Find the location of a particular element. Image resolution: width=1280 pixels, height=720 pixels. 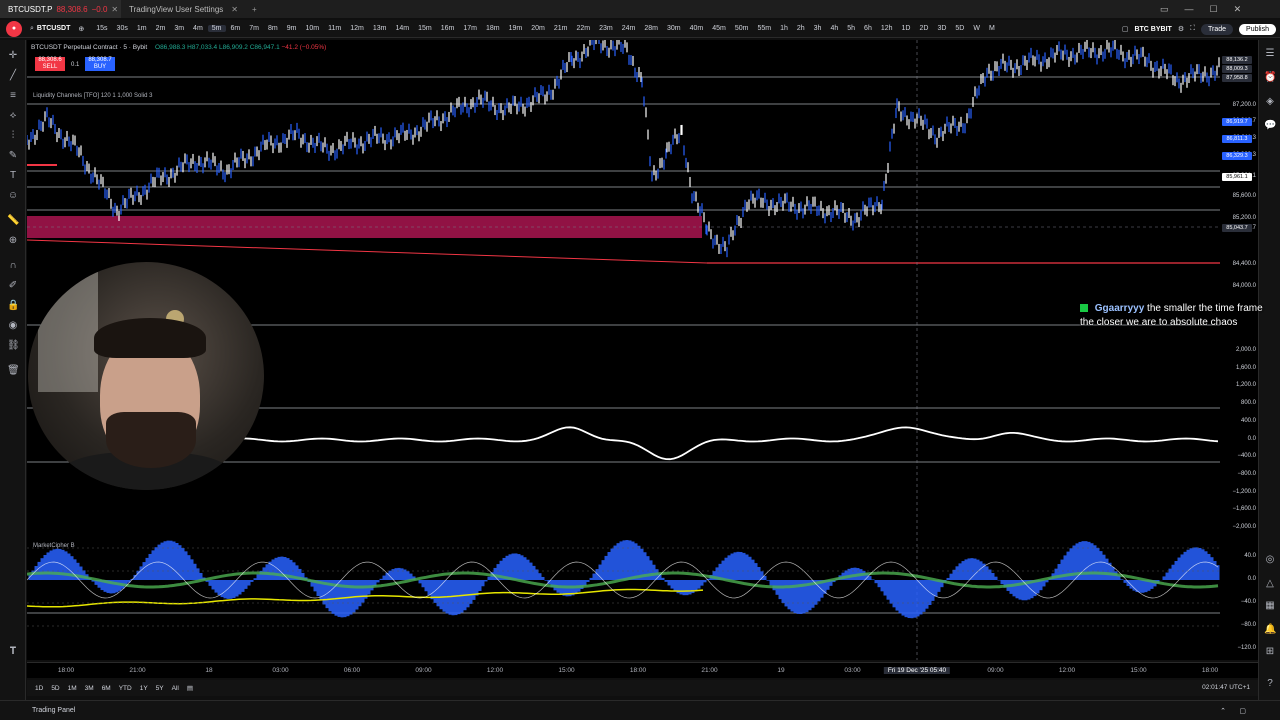

symbol-search: BTCUSDT is located at coordinates (53, 28).